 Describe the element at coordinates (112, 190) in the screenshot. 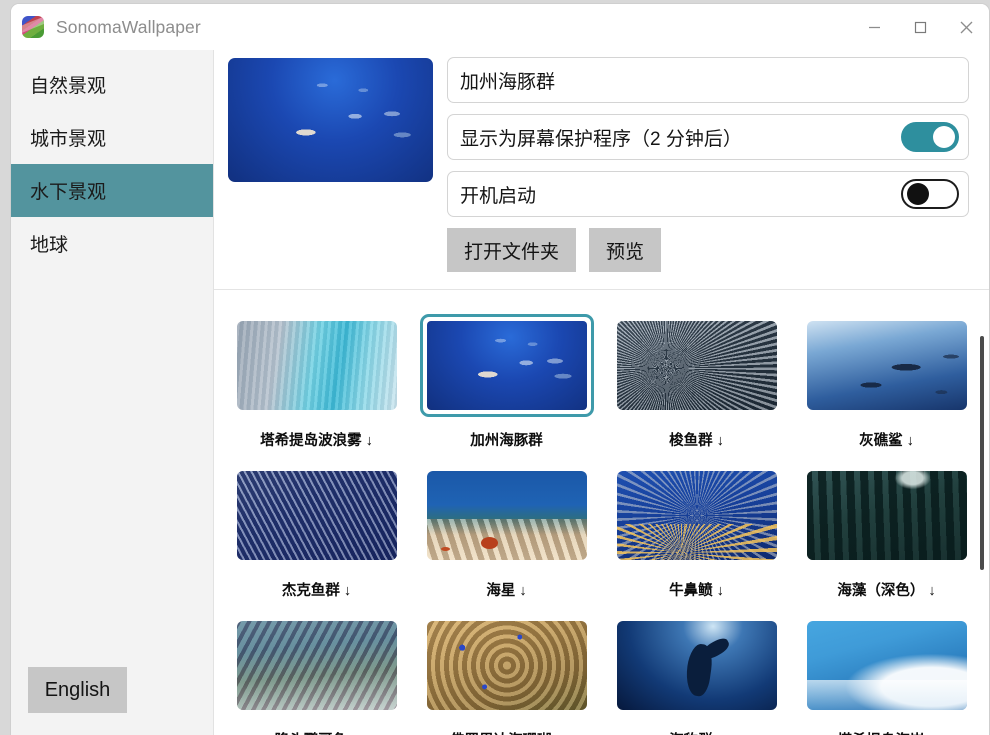

I see `sidebar-item-underwater: 水下景观` at that location.